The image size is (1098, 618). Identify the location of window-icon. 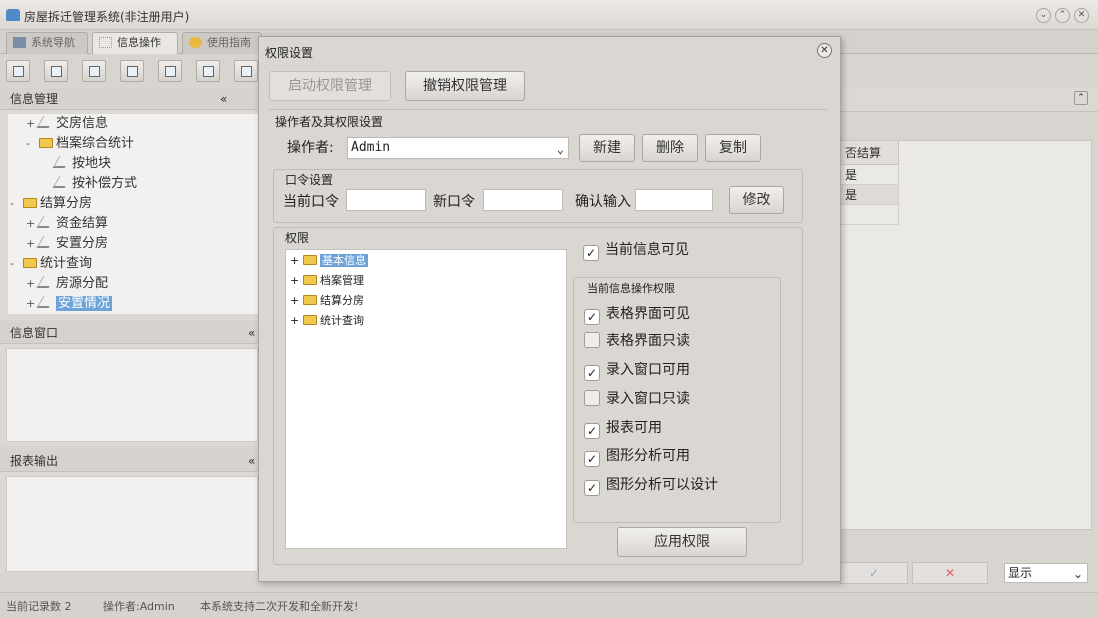
(170, 71).